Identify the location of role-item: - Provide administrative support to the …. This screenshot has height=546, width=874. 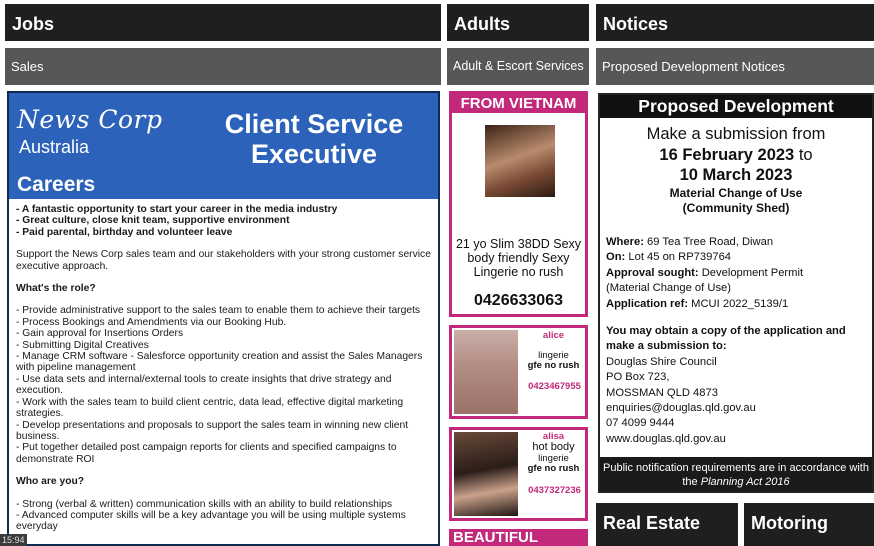
(218, 311).